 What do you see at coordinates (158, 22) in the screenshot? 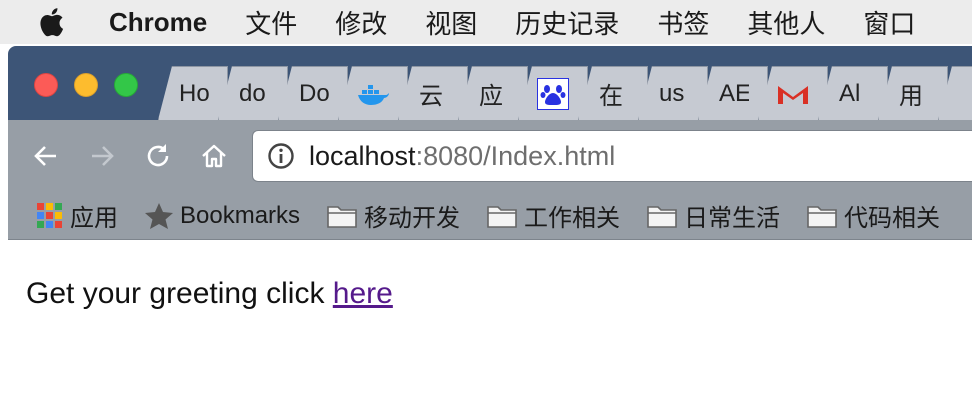
I see `menu-app-name: Chrome` at bounding box center [158, 22].